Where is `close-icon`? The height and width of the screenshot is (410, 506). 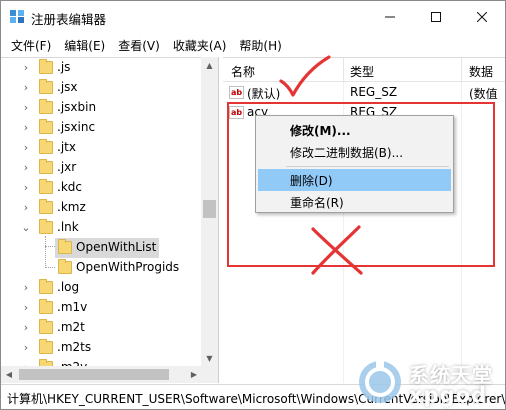
close-icon is located at coordinates (482, 17).